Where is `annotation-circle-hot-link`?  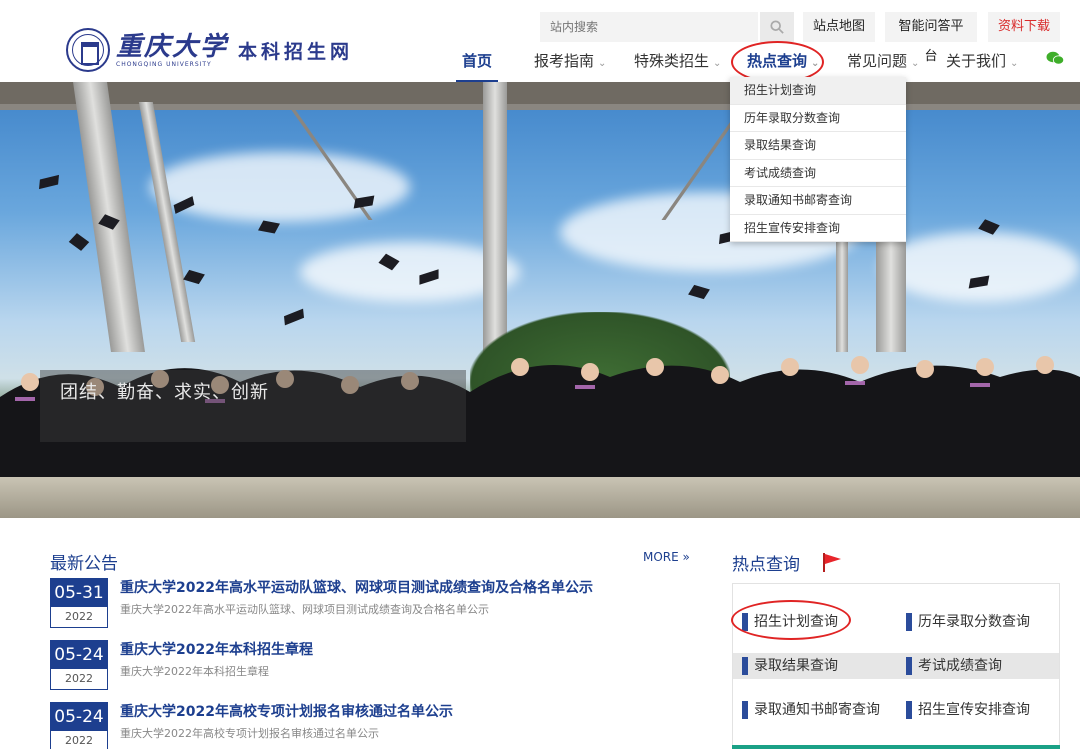 annotation-circle-hot-link is located at coordinates (791, 620).